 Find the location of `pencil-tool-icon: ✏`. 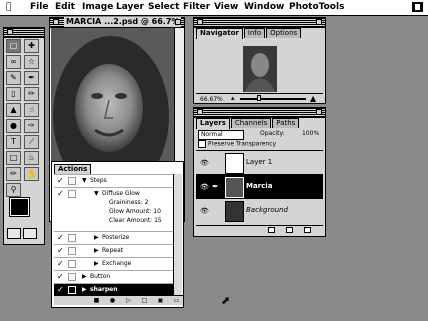

pencil-tool-icon: ✏ is located at coordinates (31, 94).